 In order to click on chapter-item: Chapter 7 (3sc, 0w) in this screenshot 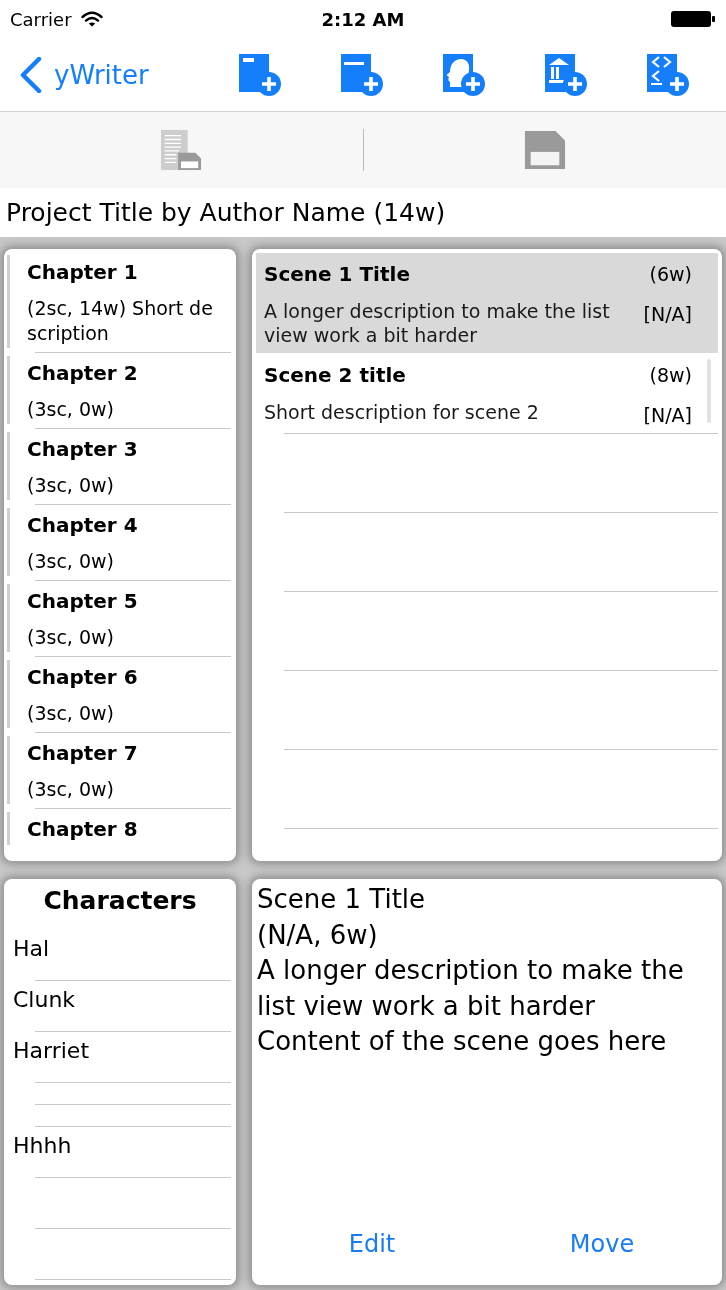, I will do `click(120, 770)`.